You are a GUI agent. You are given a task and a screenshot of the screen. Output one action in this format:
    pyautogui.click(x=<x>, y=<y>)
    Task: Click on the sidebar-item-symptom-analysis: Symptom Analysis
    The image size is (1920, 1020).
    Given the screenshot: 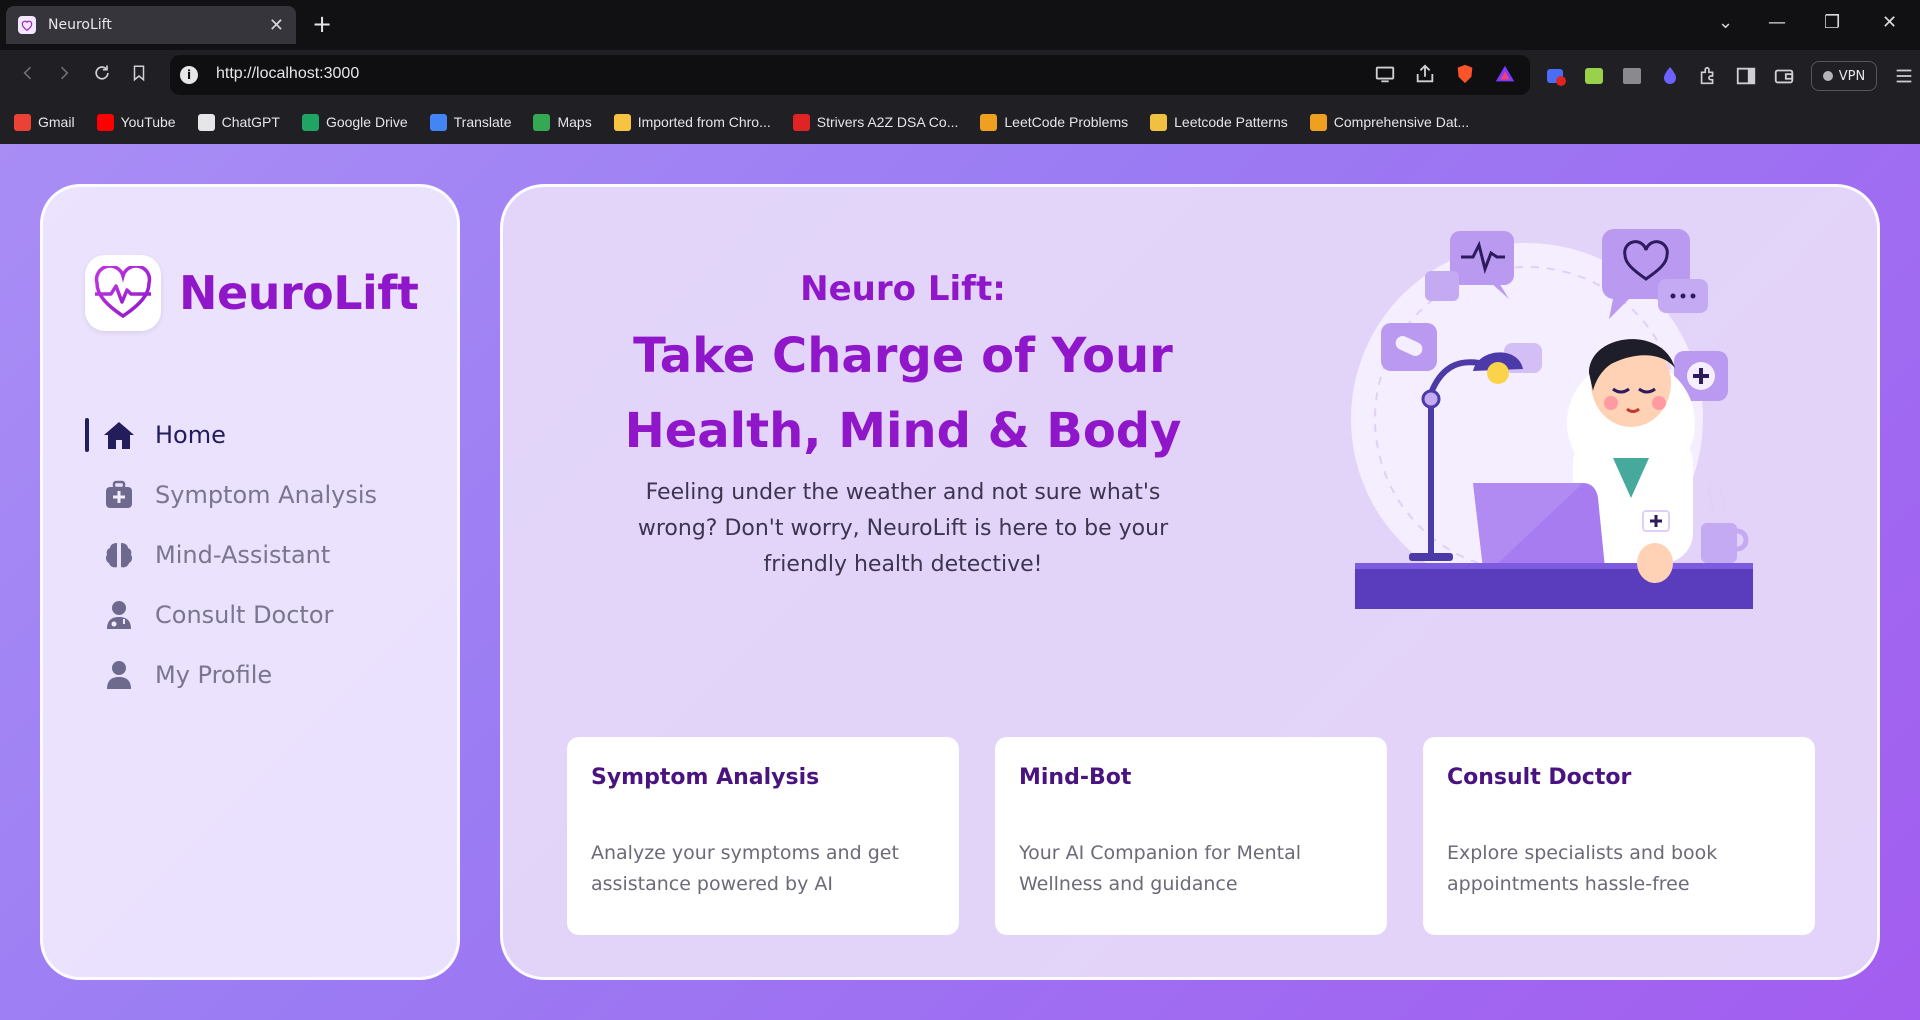 What is the action you would take?
    pyautogui.click(x=250, y=495)
    